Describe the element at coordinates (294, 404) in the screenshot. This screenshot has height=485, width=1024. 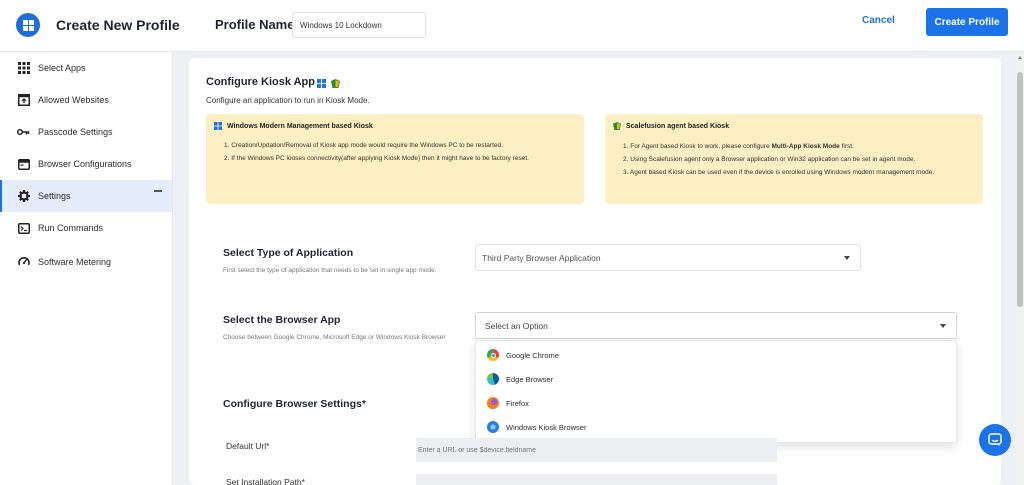
I see `browser-settings-title: Configure Browser Settings*` at that location.